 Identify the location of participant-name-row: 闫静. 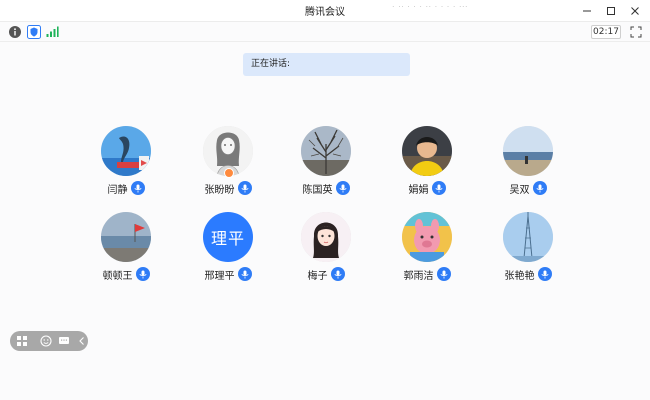
(126, 188).